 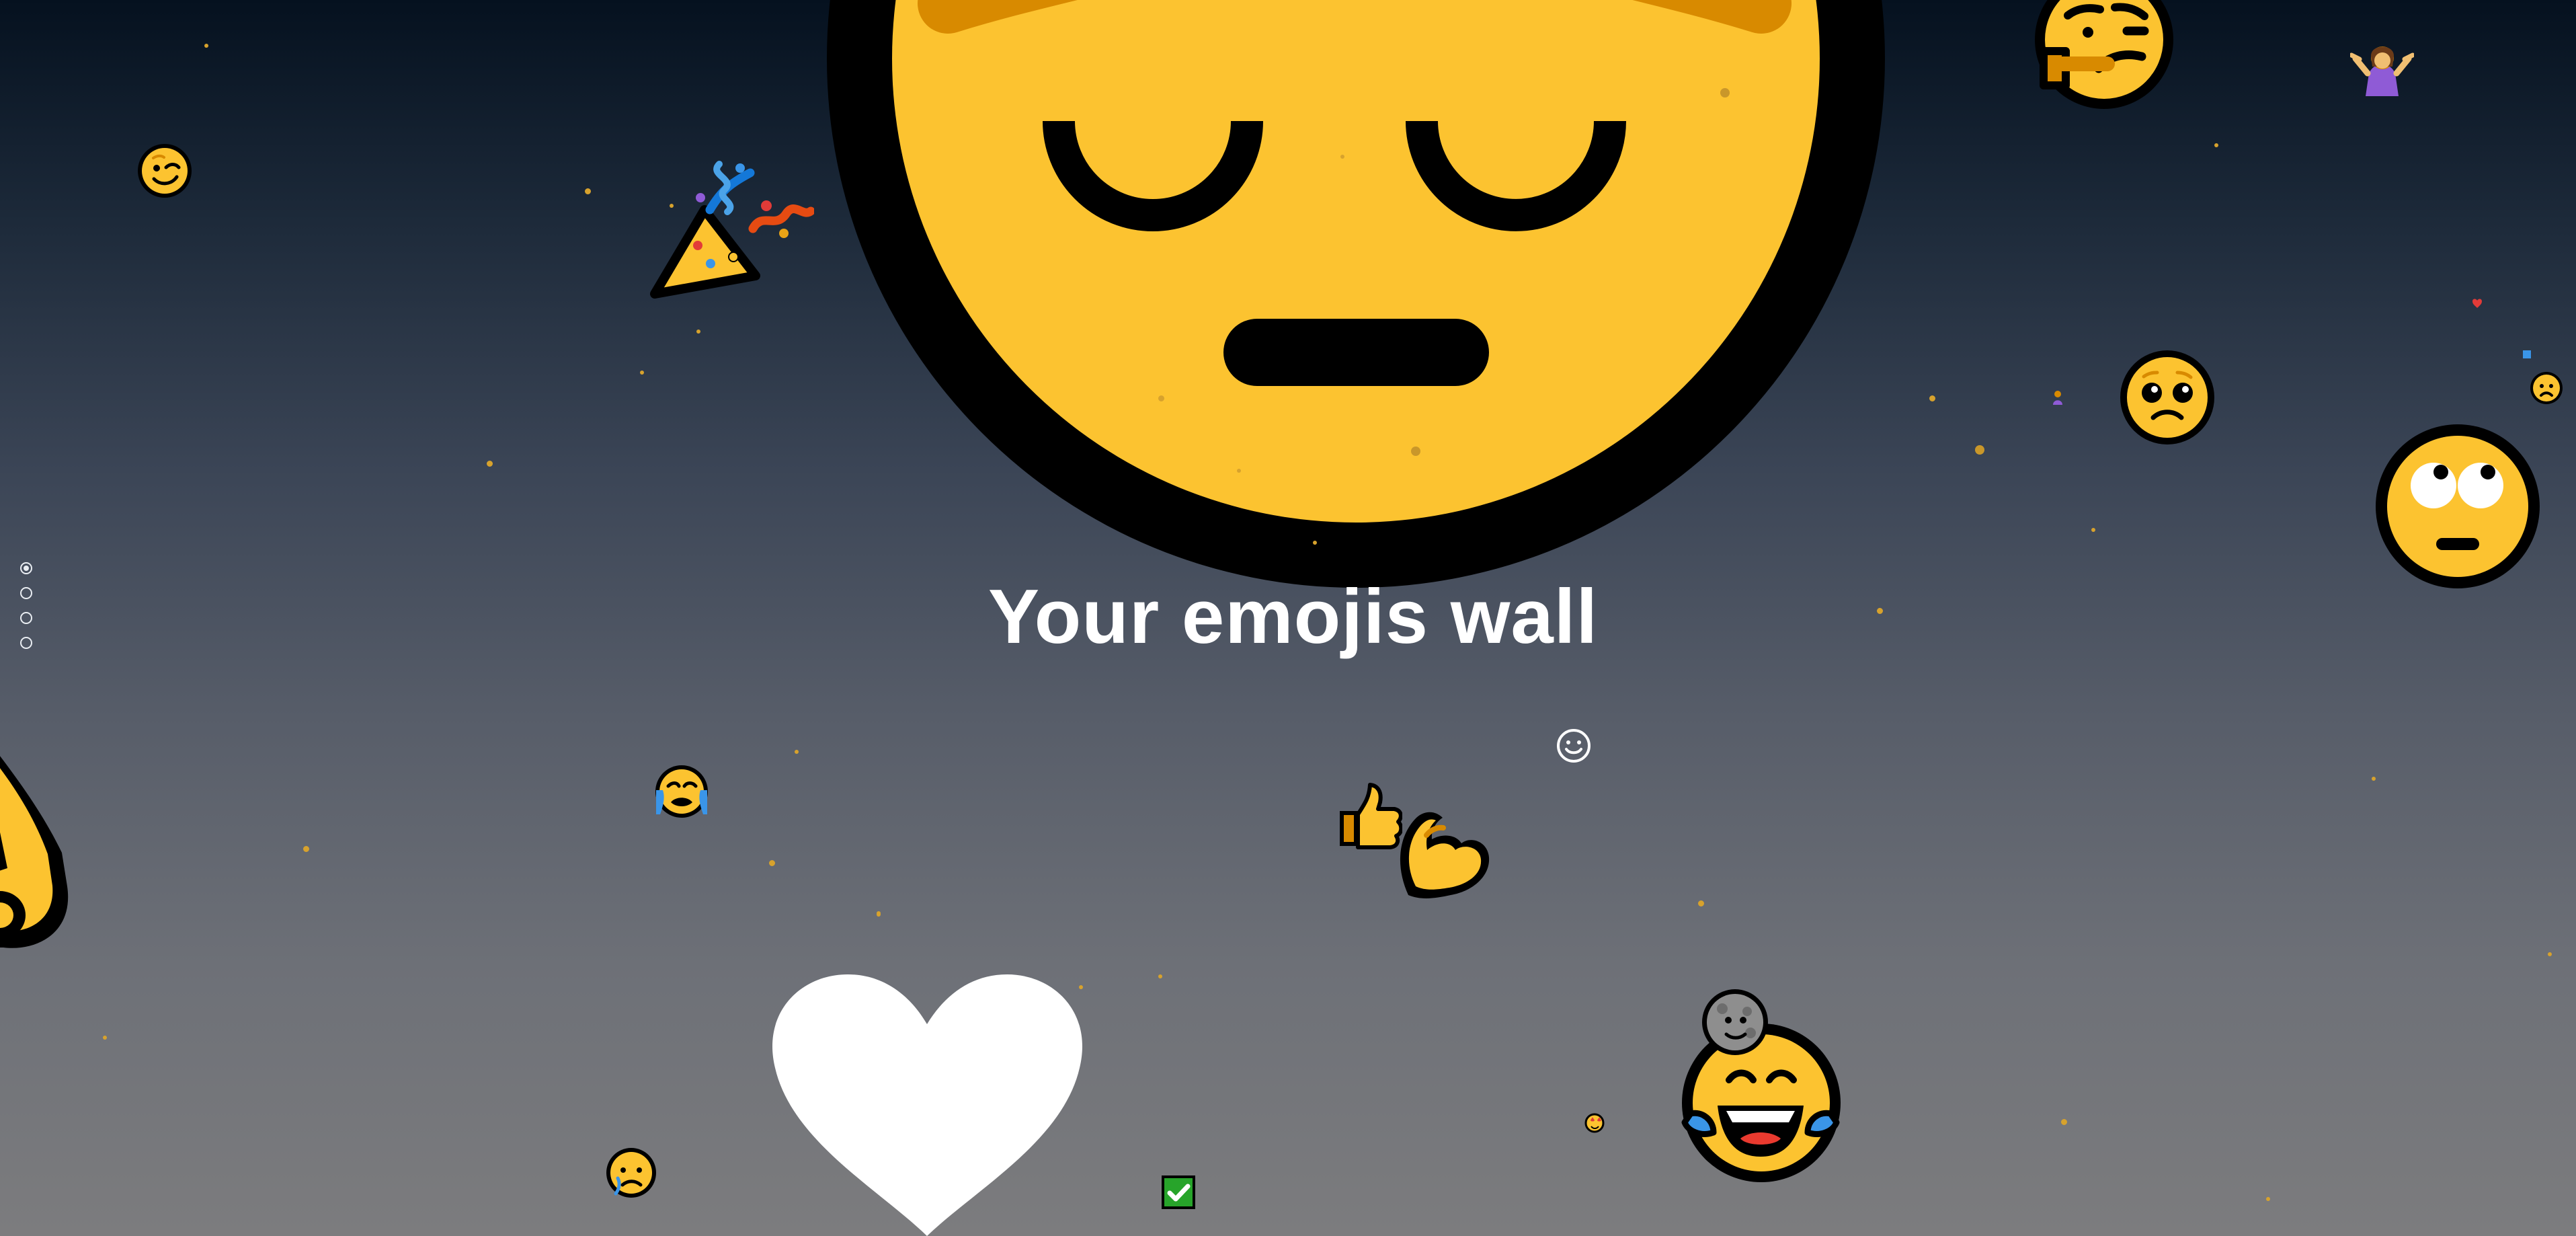 What do you see at coordinates (1293, 617) in the screenshot?
I see `page-title: Your emojis wall` at bounding box center [1293, 617].